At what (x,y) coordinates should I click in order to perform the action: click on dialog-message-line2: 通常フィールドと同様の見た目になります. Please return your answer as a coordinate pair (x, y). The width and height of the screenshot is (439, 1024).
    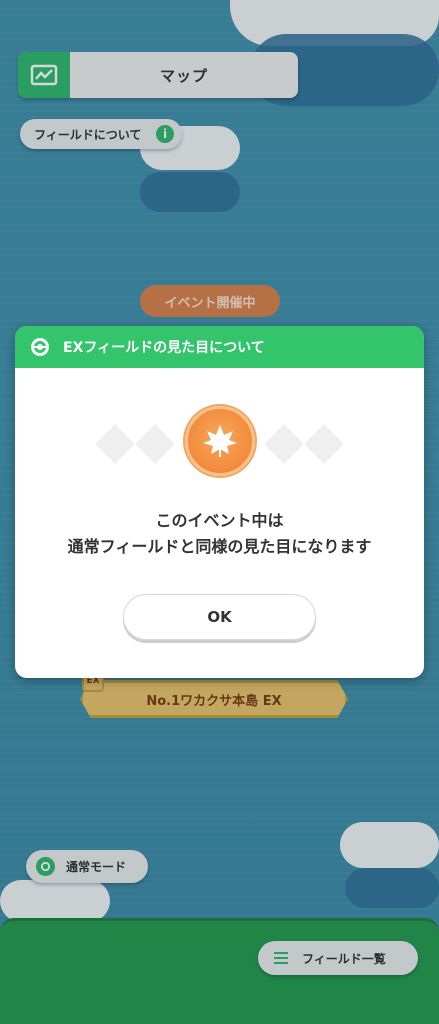
    Looking at the image, I should click on (219, 546).